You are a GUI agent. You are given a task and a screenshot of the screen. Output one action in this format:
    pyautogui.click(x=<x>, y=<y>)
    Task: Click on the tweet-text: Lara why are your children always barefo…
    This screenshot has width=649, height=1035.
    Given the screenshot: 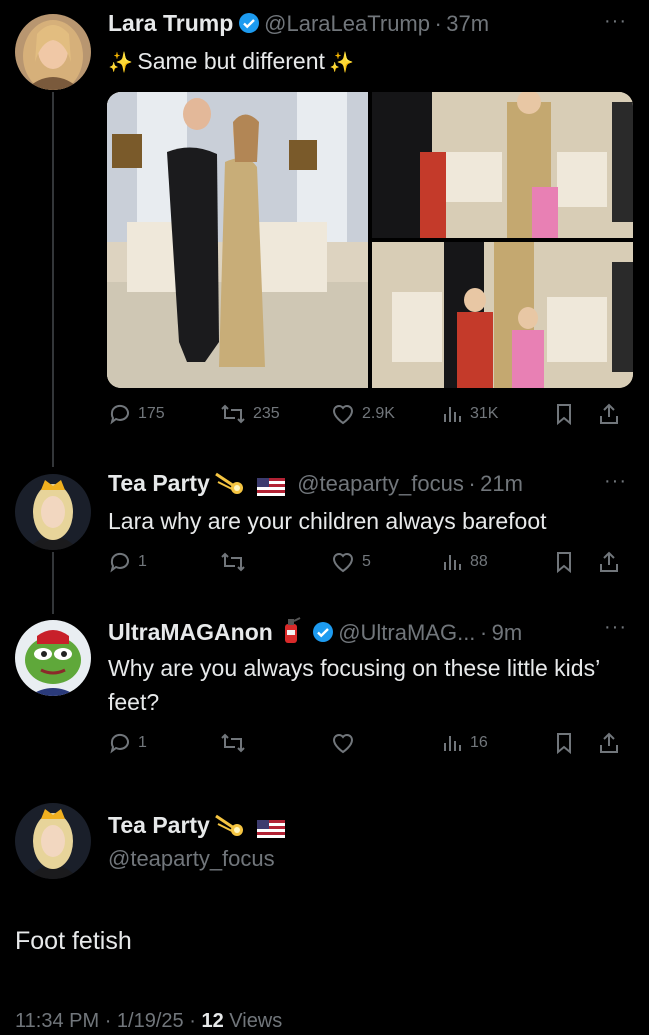 What is the action you would take?
    pyautogui.click(x=327, y=521)
    